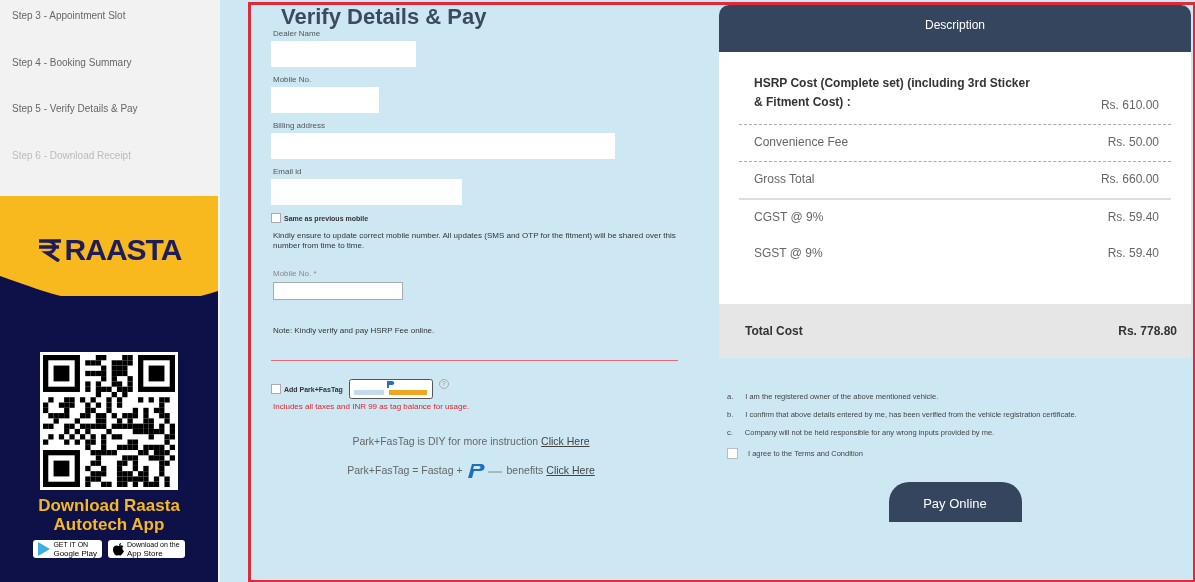 The width and height of the screenshot is (1195, 582). I want to click on apple-icon, so click(118, 549).